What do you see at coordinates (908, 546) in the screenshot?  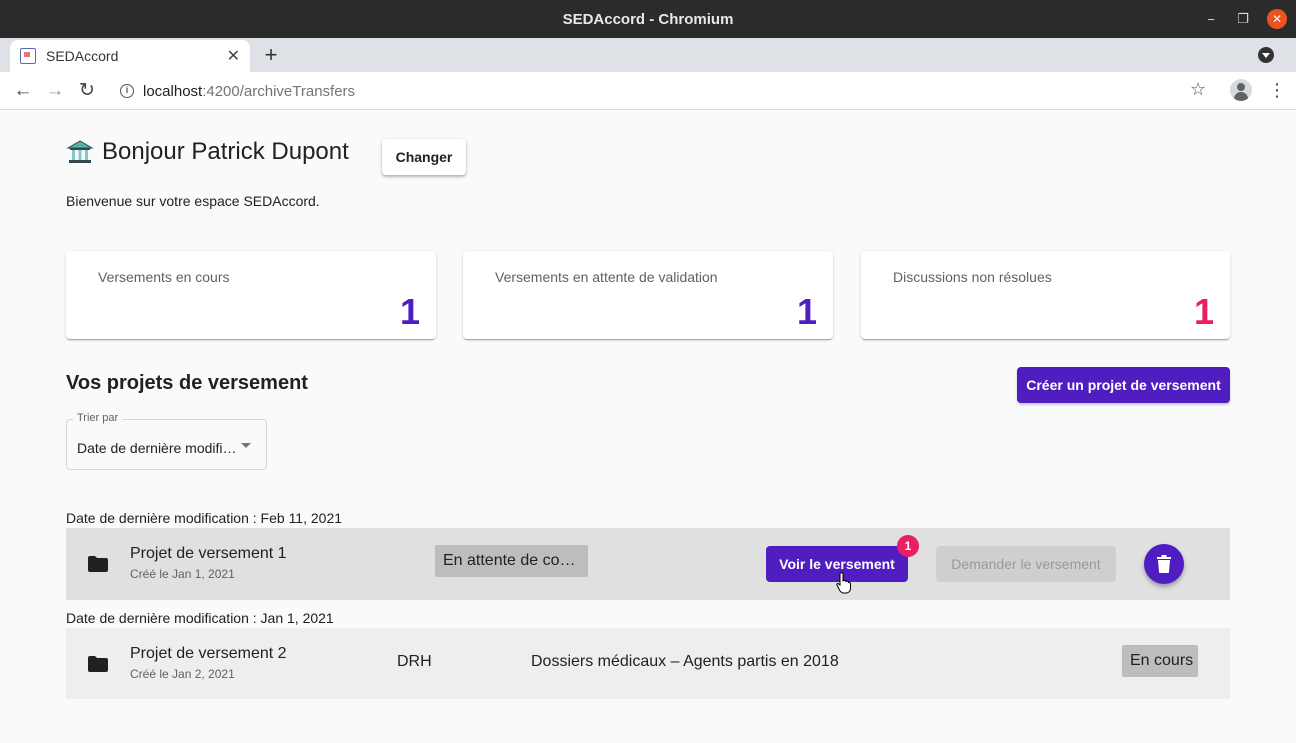 I see `notification-badge: 1` at bounding box center [908, 546].